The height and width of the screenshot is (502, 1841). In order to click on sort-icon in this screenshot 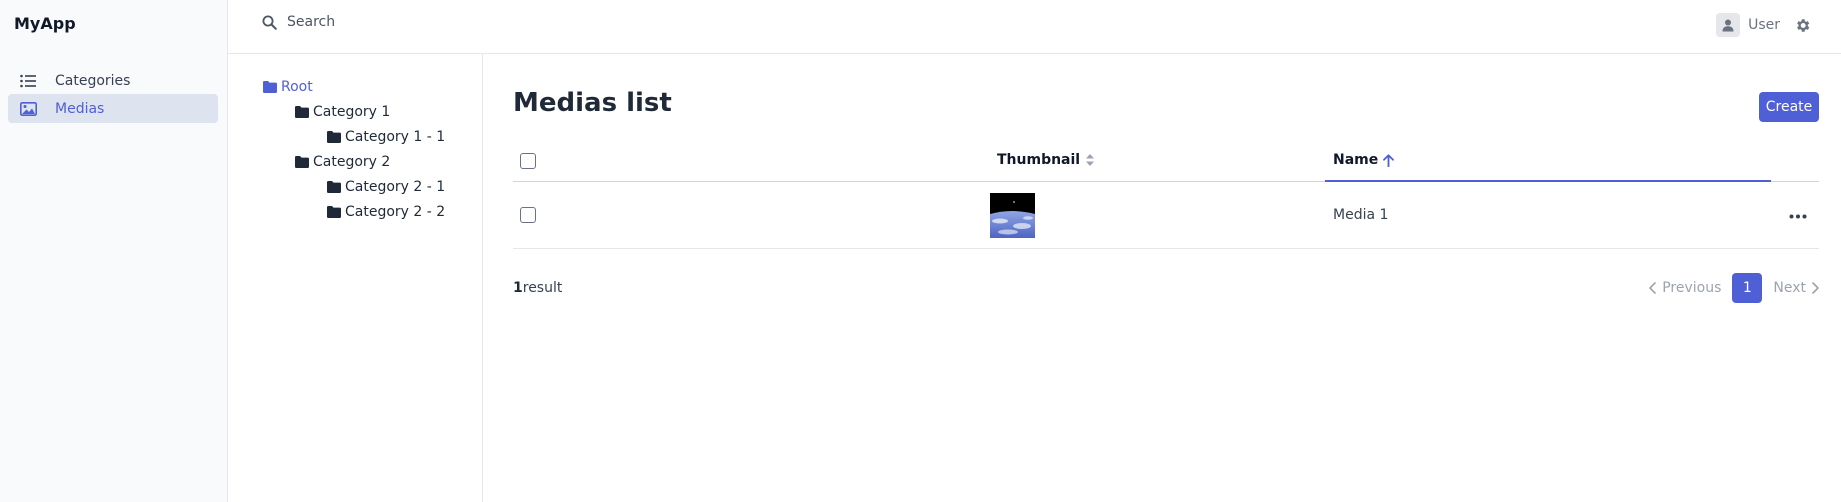, I will do `click(1090, 160)`.